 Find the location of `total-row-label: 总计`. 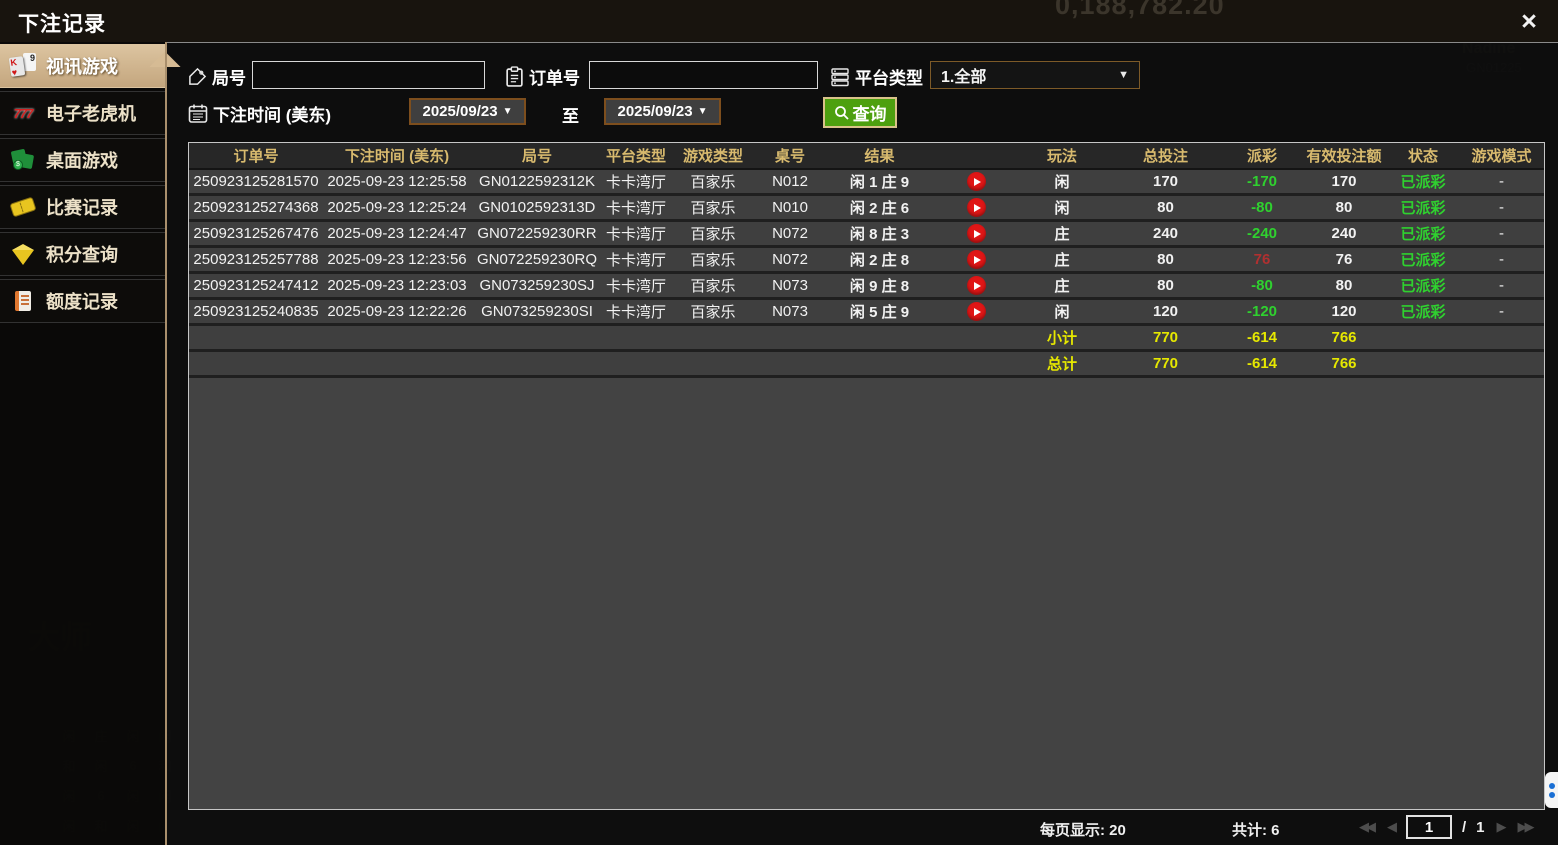

total-row-label: 总计 is located at coordinates (1061, 364).